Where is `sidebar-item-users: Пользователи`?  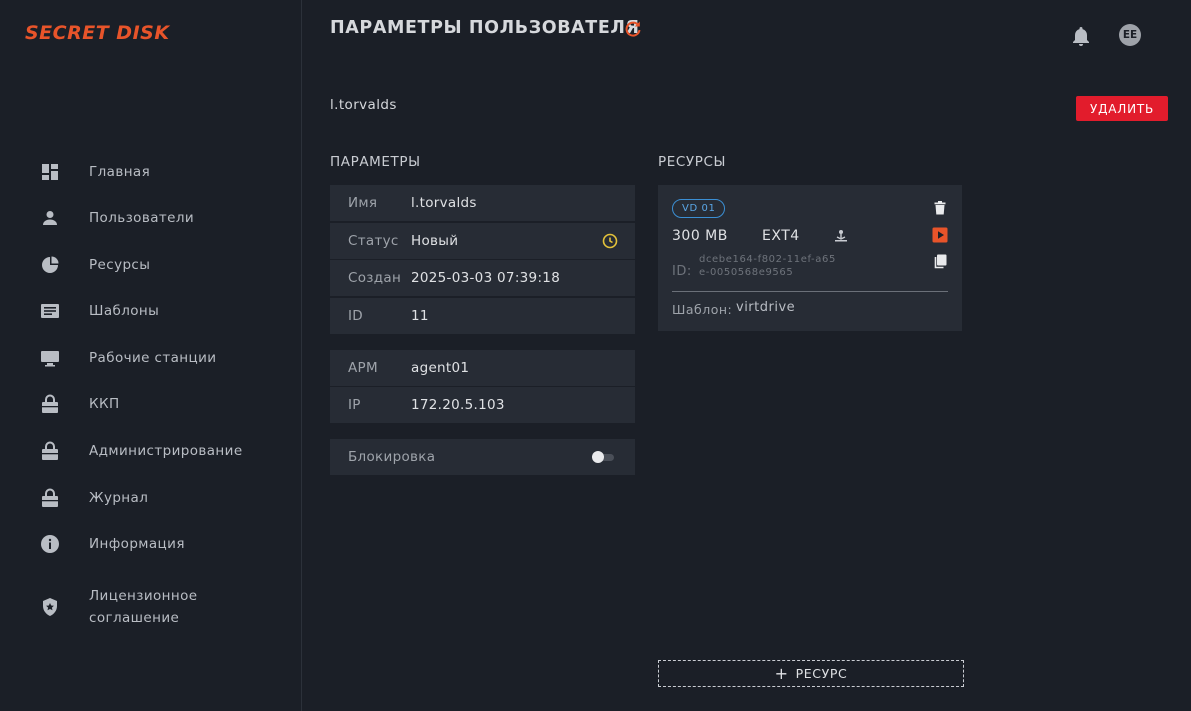
sidebar-item-users: Пользователи is located at coordinates (151, 218).